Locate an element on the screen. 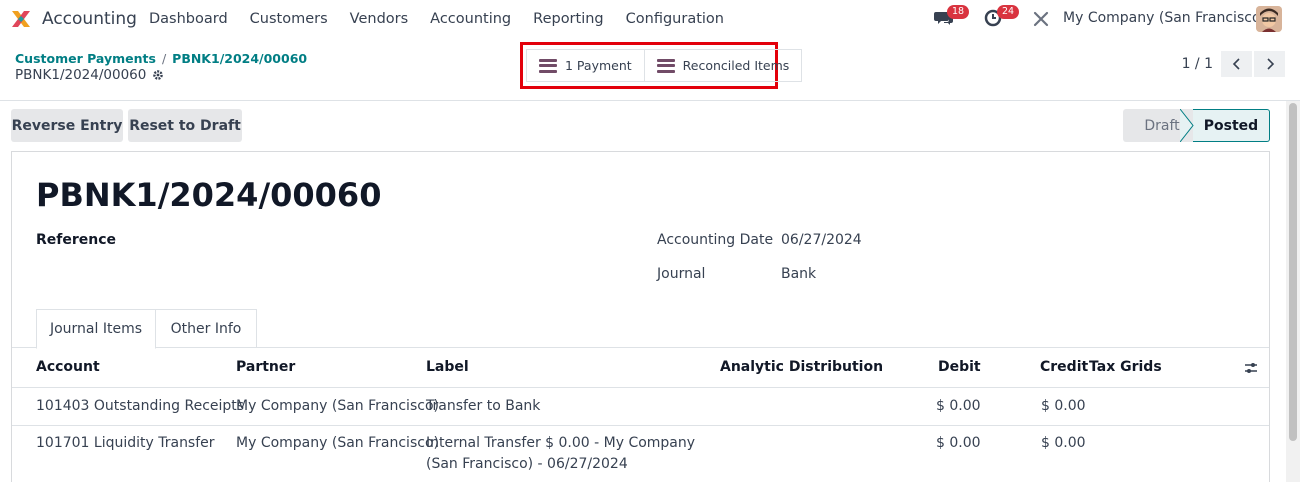 The image size is (1300, 482). payment-smart-button-label: 1 Payment is located at coordinates (598, 65).